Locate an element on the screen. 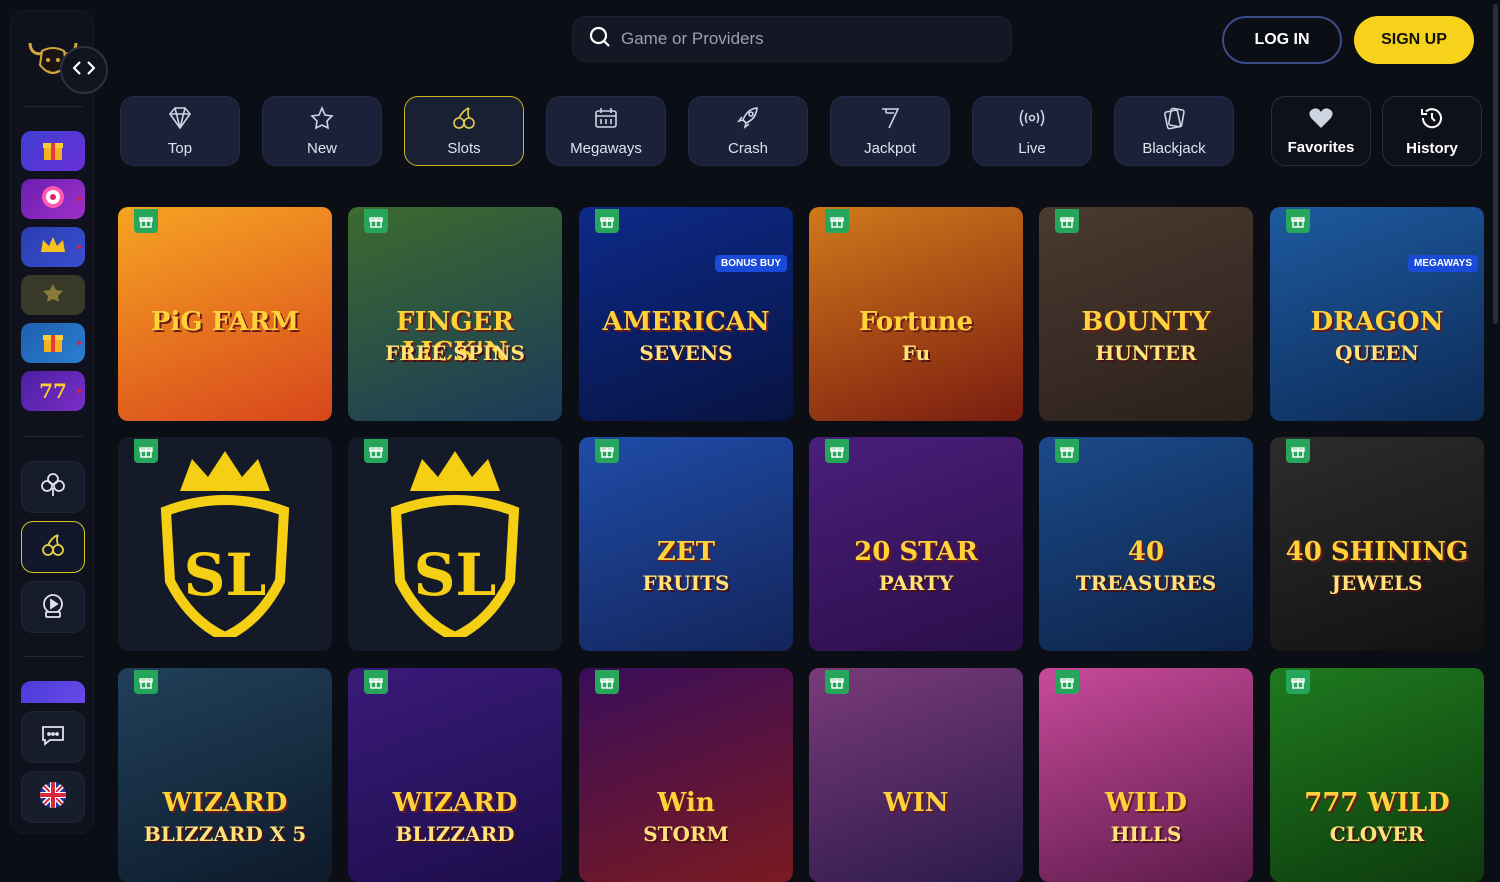 This screenshot has width=1500, height=882. game-title: SL is located at coordinates (225, 575).